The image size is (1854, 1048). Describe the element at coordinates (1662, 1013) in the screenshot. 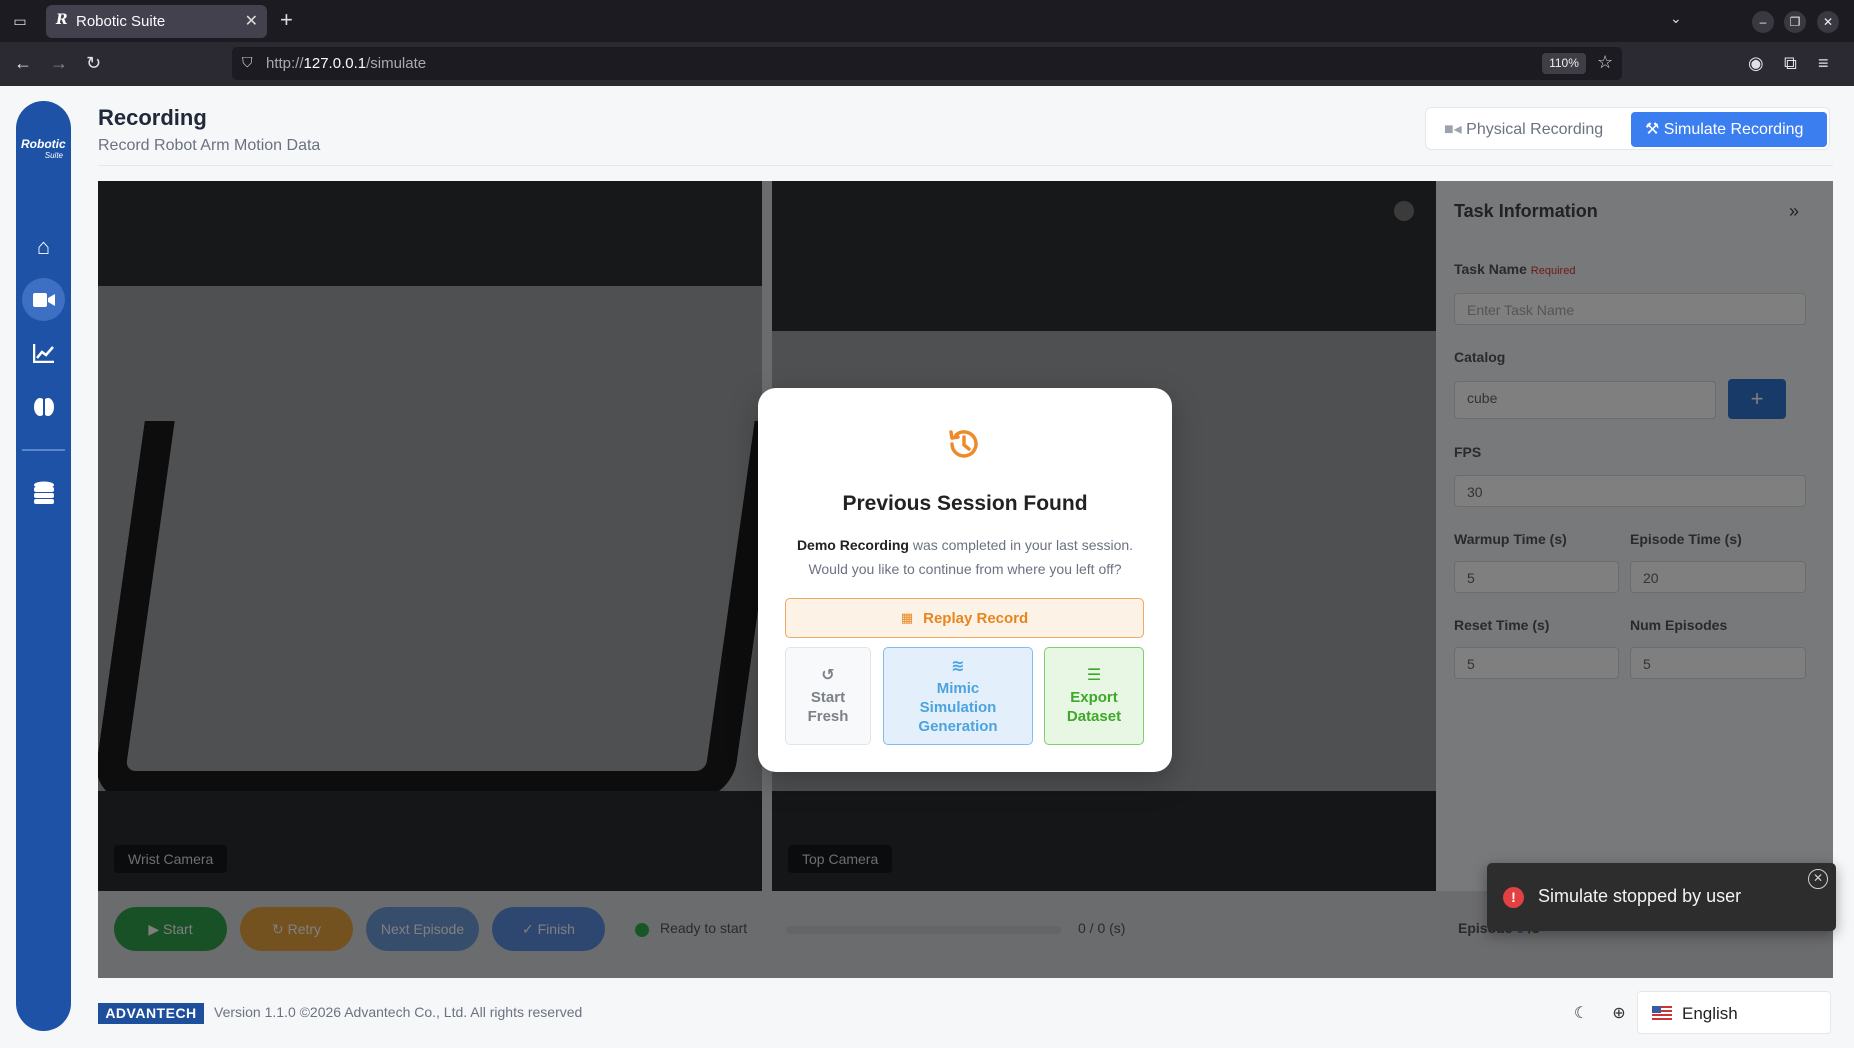

I see `us-flag-icon` at that location.